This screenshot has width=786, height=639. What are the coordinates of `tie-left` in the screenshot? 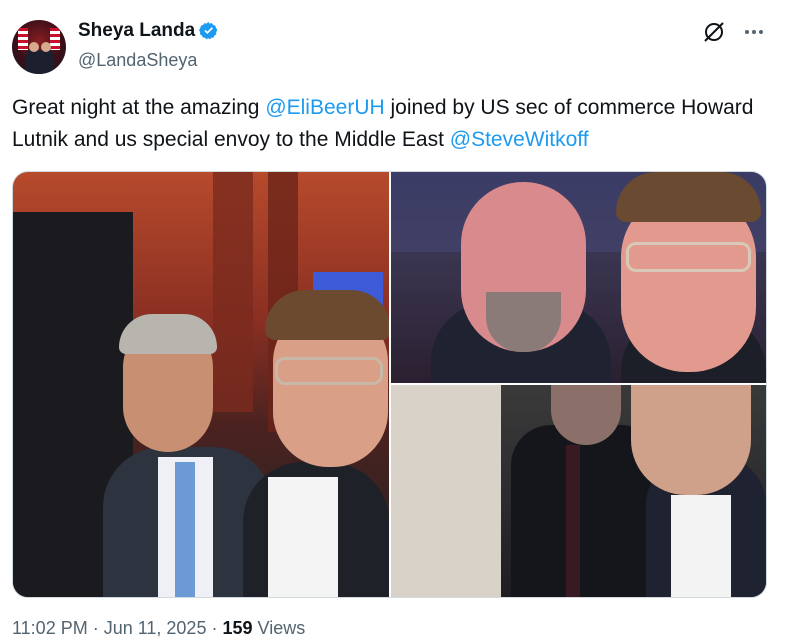 It's located at (185, 529).